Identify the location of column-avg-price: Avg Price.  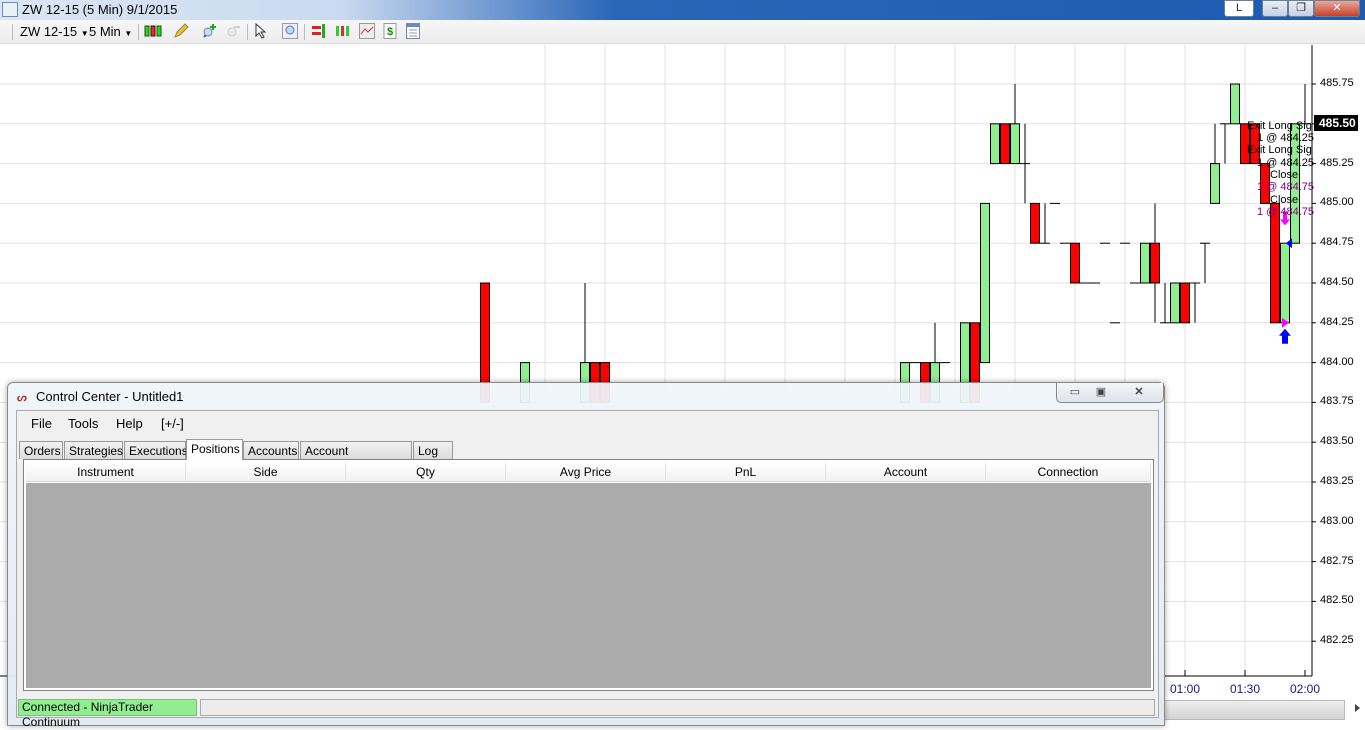
(586, 472).